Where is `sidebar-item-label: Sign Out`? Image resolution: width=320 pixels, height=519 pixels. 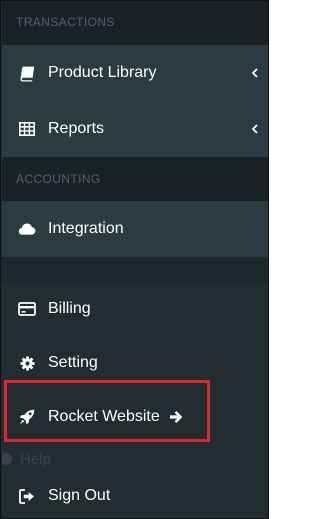
sidebar-item-label: Sign Out is located at coordinates (79, 495).